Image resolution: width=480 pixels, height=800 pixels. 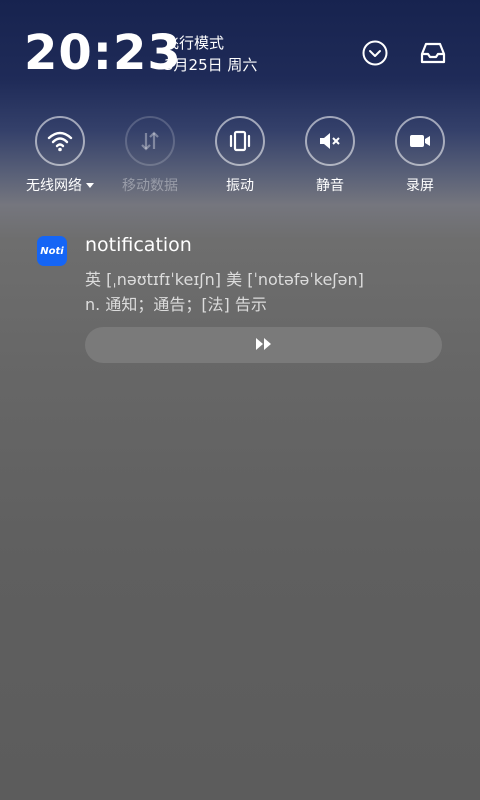 I want to click on play-pronunciation-button, so click(x=263, y=345).